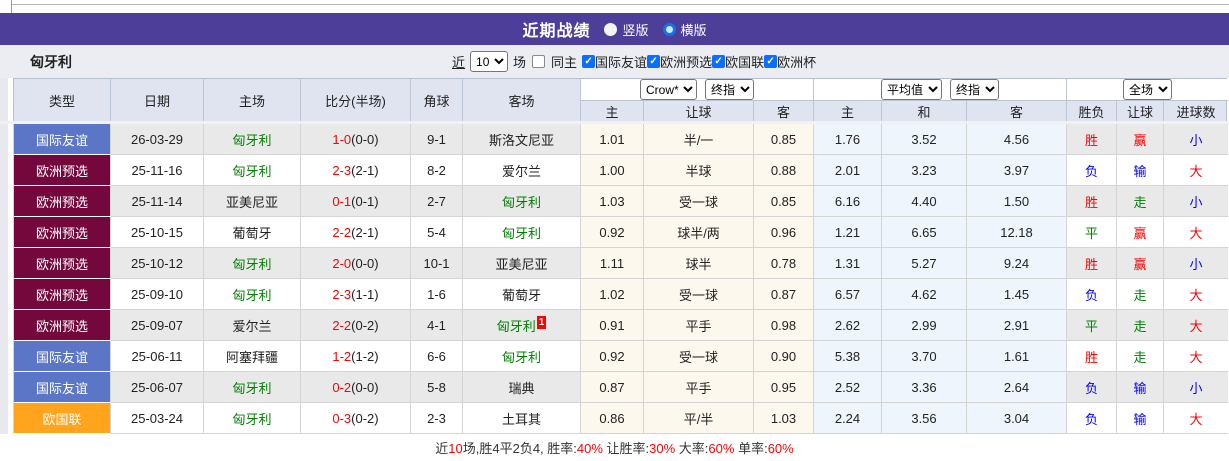 The image size is (1229, 461). I want to click on europe-draw-odds: 3.23, so click(924, 170).